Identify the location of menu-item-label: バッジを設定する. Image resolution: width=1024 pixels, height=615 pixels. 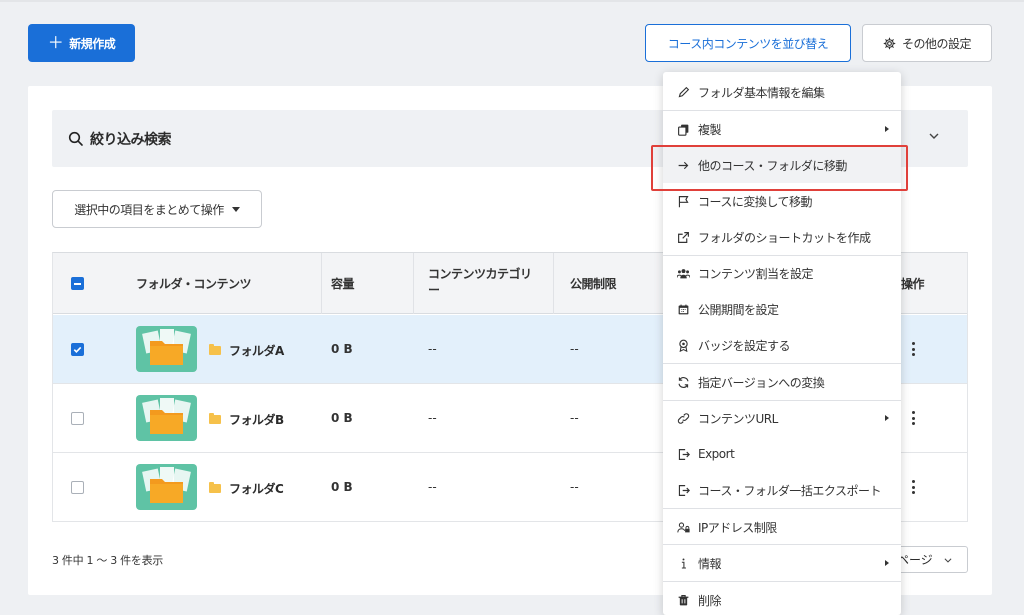
(744, 345).